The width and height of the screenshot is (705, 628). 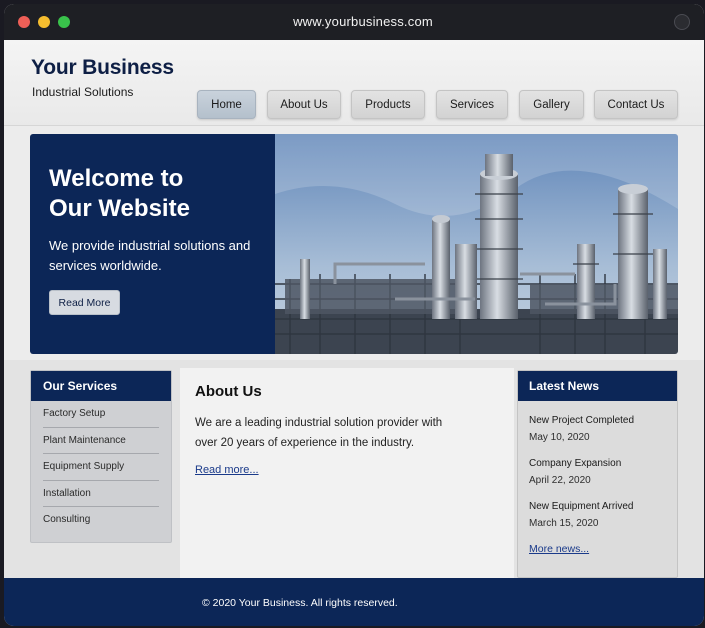 What do you see at coordinates (226, 104) in the screenshot?
I see `nav-home: Home` at bounding box center [226, 104].